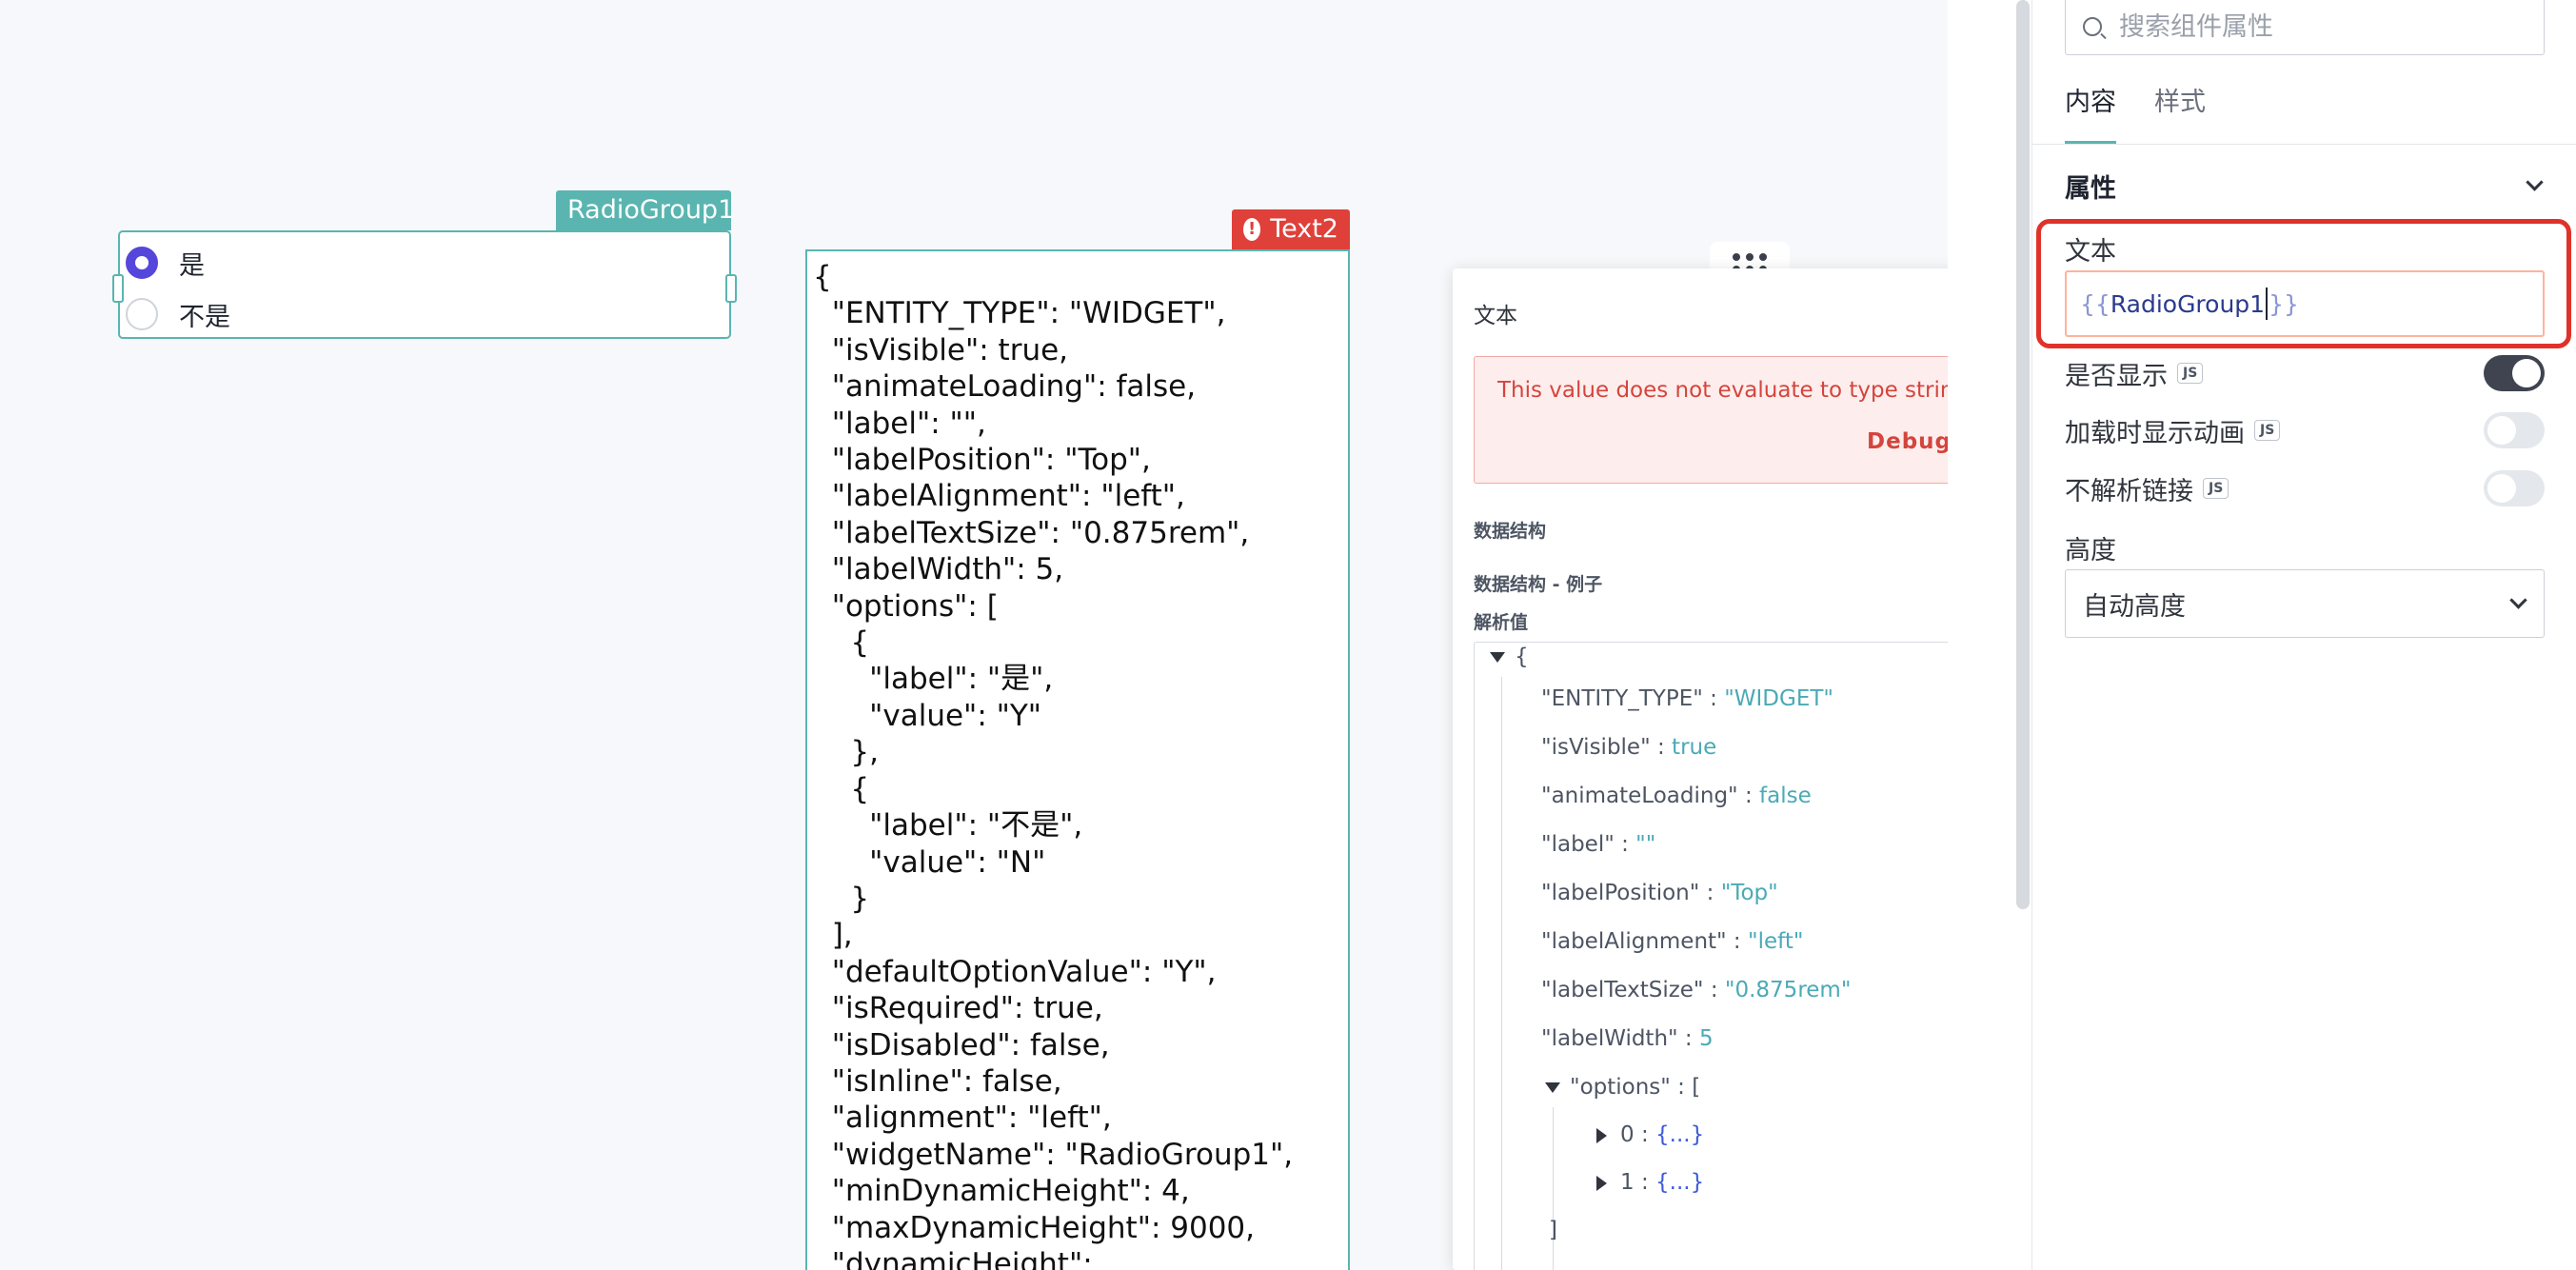 Image resolution: width=2576 pixels, height=1270 pixels. I want to click on text-widget-name-tag: ! Text2, so click(1291, 229).